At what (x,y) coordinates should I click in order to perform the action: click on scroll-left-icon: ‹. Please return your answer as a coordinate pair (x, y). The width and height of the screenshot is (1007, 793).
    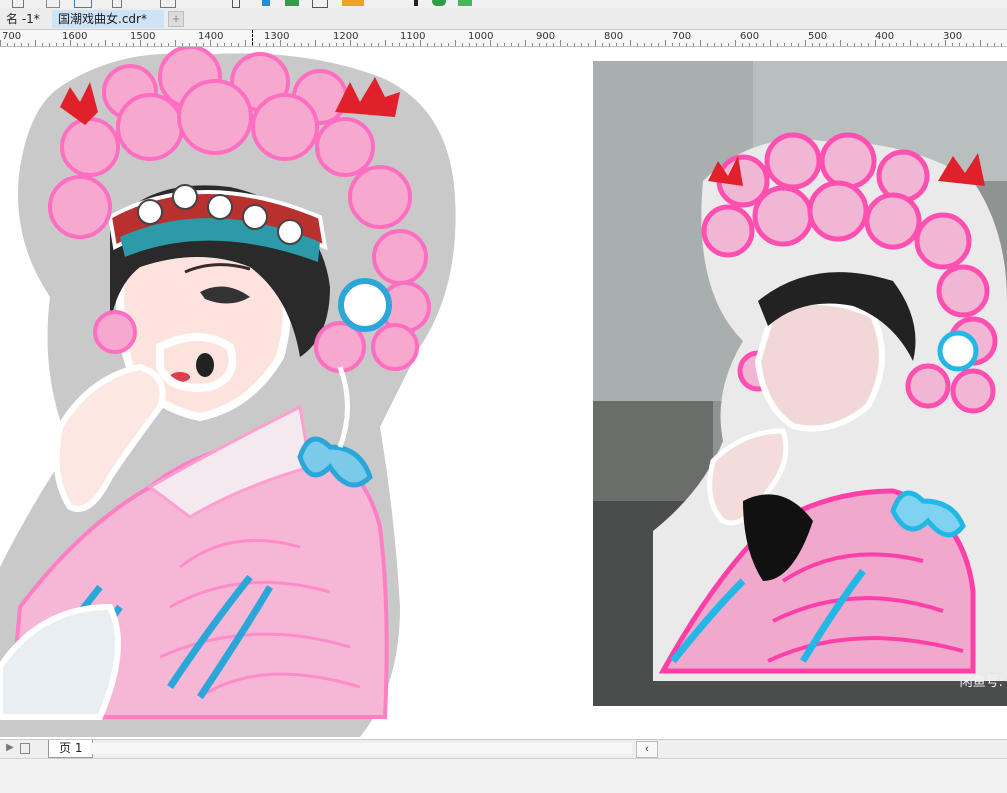
    Looking at the image, I should click on (647, 749).